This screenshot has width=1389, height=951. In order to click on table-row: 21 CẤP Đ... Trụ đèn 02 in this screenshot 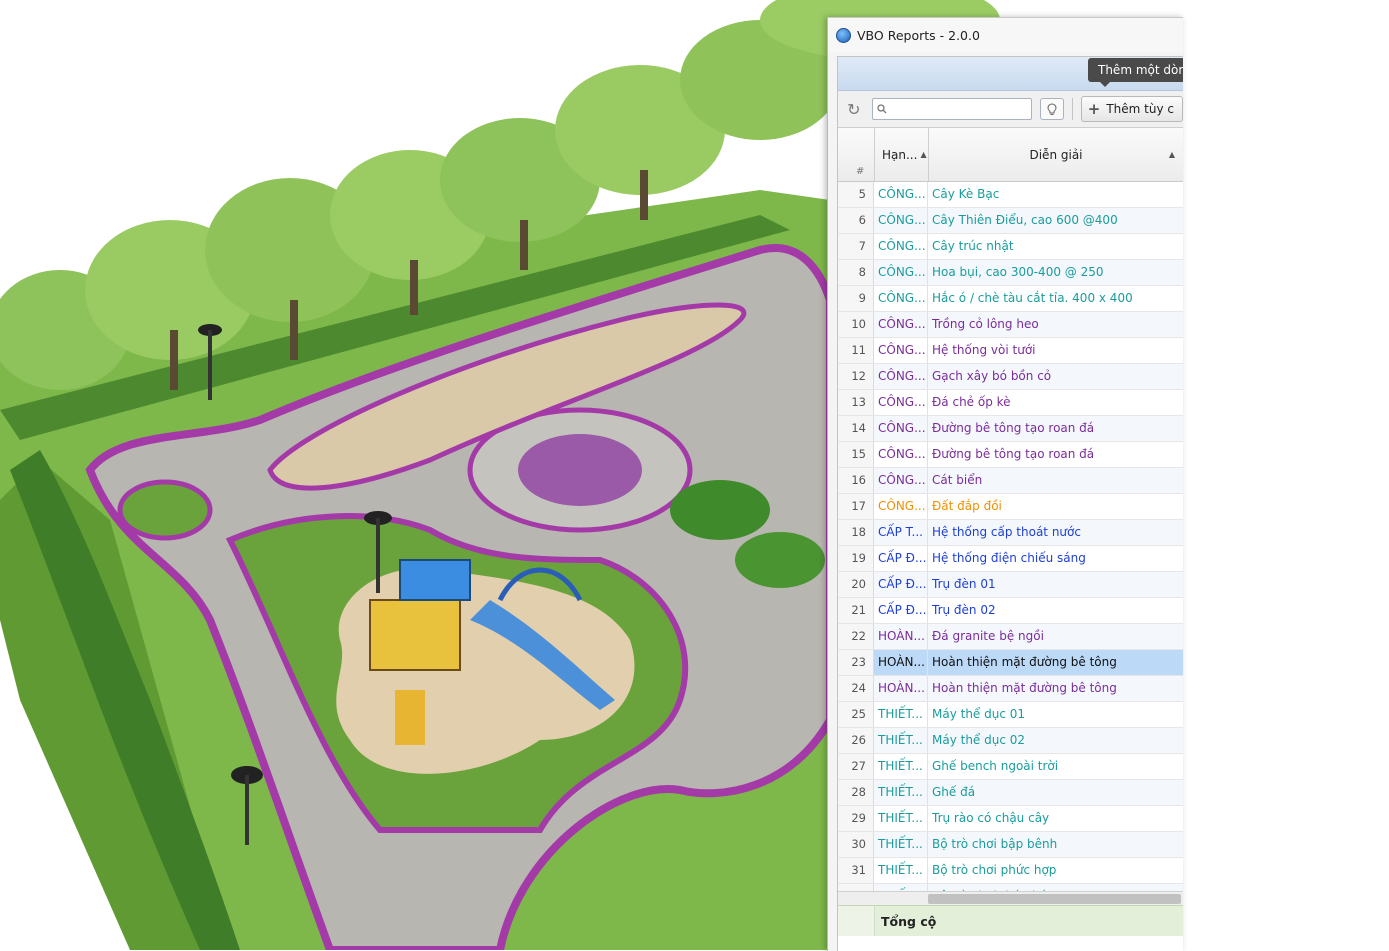, I will do `click(1010, 611)`.